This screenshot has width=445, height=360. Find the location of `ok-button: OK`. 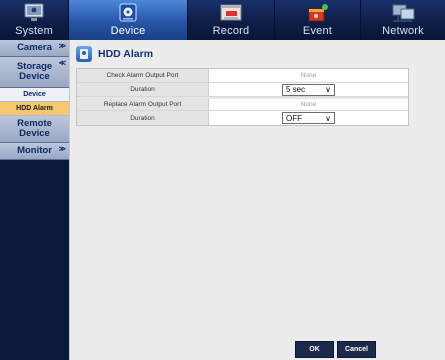

ok-button: OK is located at coordinates (314, 349).